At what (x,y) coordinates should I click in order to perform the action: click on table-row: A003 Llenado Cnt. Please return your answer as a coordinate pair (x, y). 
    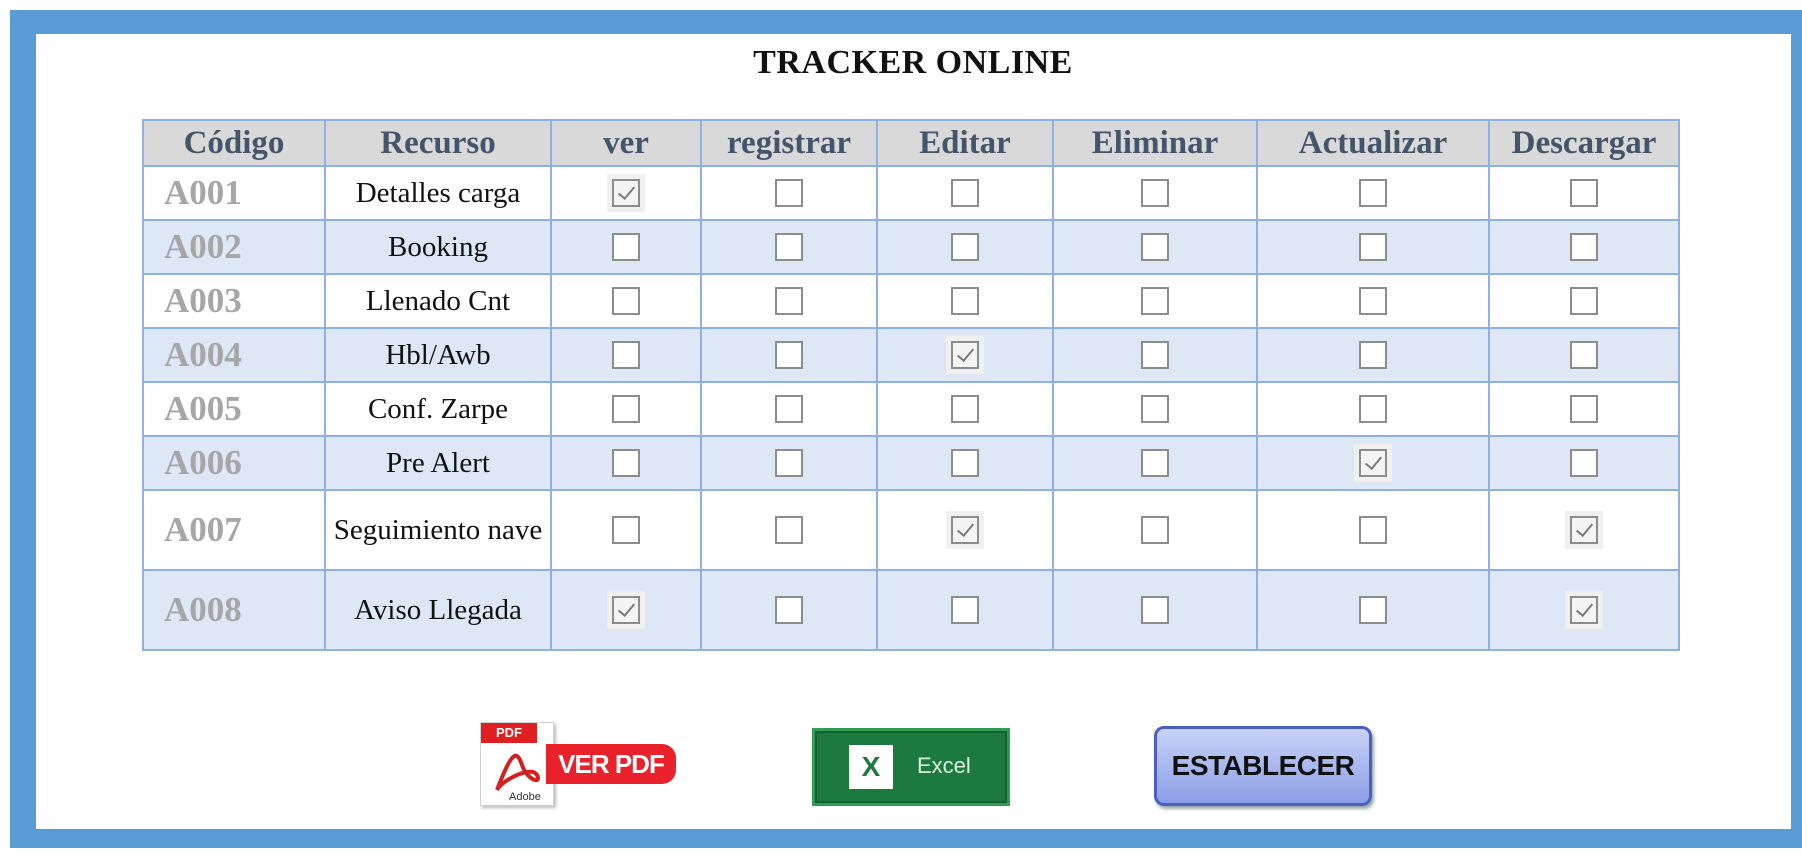
    Looking at the image, I should click on (911, 301).